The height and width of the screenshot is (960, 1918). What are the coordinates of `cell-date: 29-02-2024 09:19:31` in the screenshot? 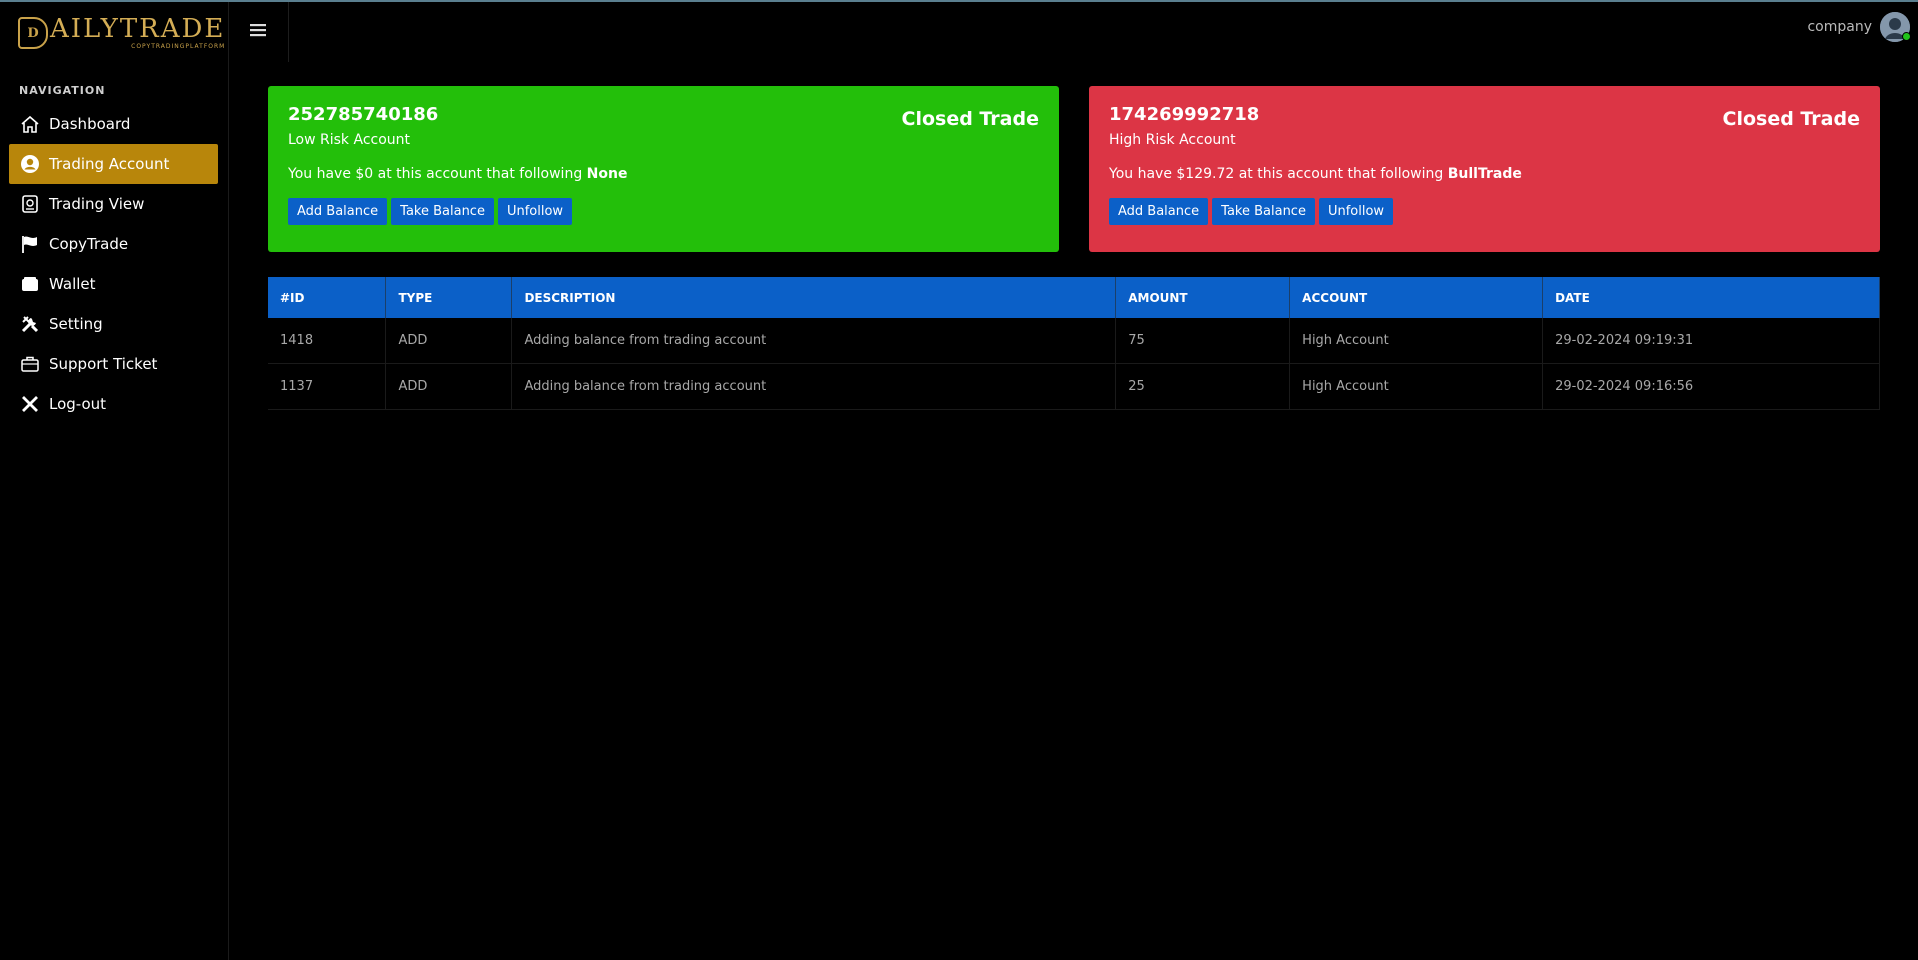 It's located at (1711, 341).